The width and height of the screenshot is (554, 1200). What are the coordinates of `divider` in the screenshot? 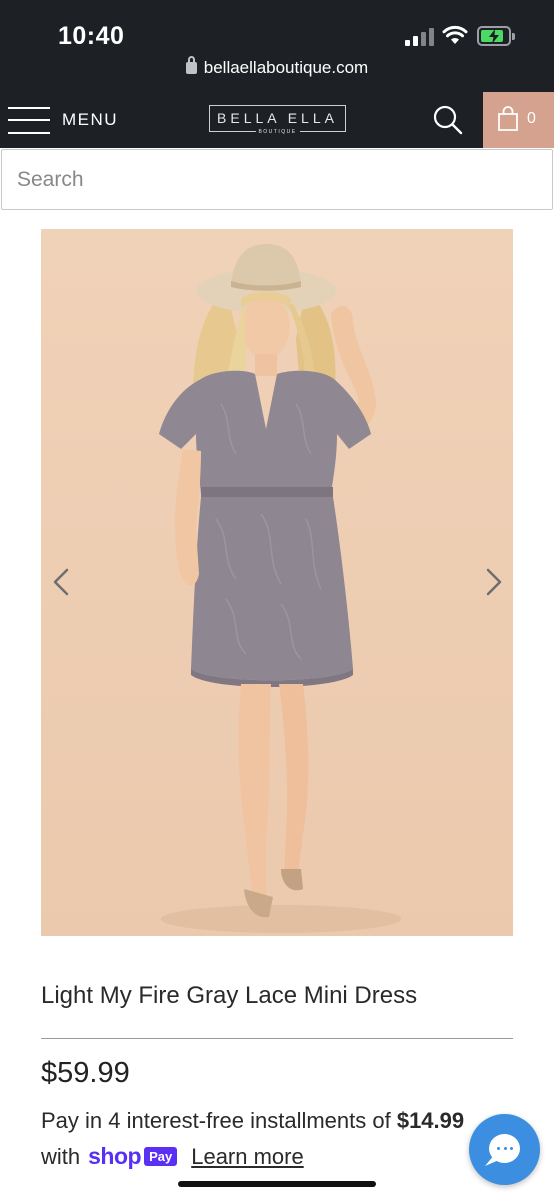 It's located at (277, 1038).